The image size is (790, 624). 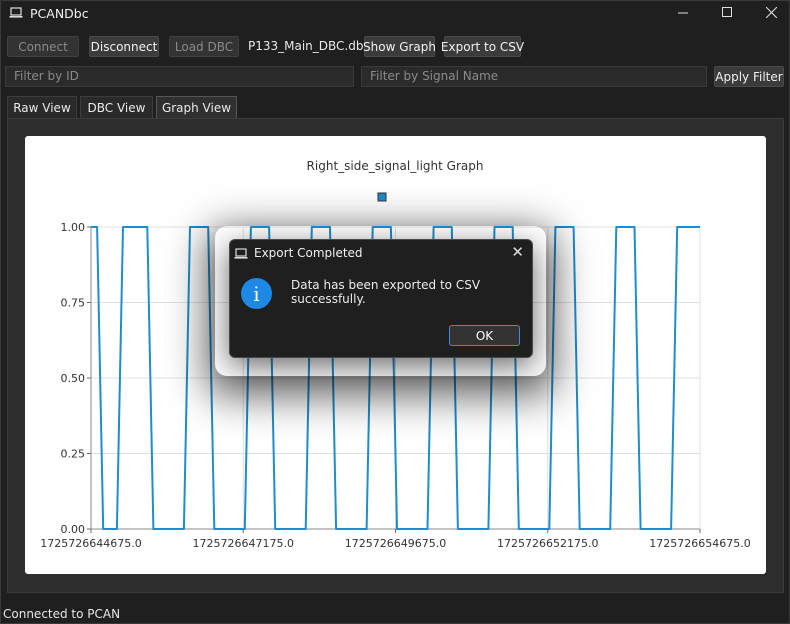 I want to click on y-axis: 0.00 0.25 0.50 0.75 1.00, so click(x=76, y=378).